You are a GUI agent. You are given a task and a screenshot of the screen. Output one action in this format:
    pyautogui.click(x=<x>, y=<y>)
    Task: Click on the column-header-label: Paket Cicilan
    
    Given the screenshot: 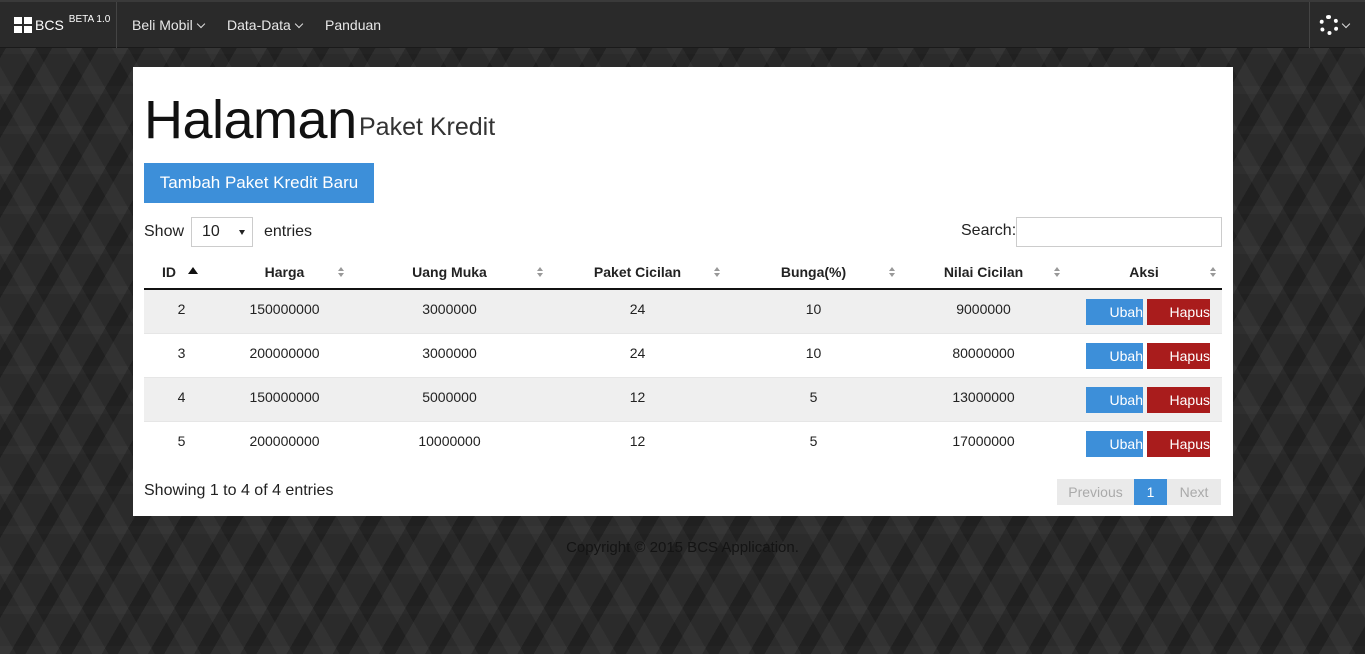 What is the action you would take?
    pyautogui.click(x=637, y=272)
    